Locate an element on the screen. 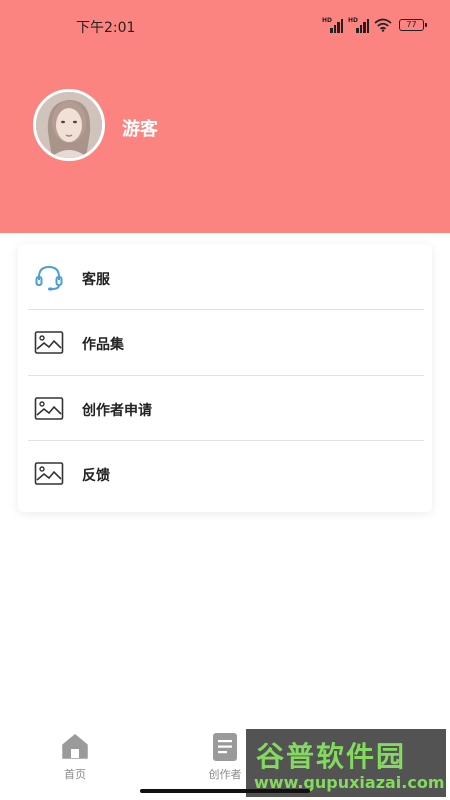 This screenshot has height=800, width=450. document-icon is located at coordinates (225, 747).